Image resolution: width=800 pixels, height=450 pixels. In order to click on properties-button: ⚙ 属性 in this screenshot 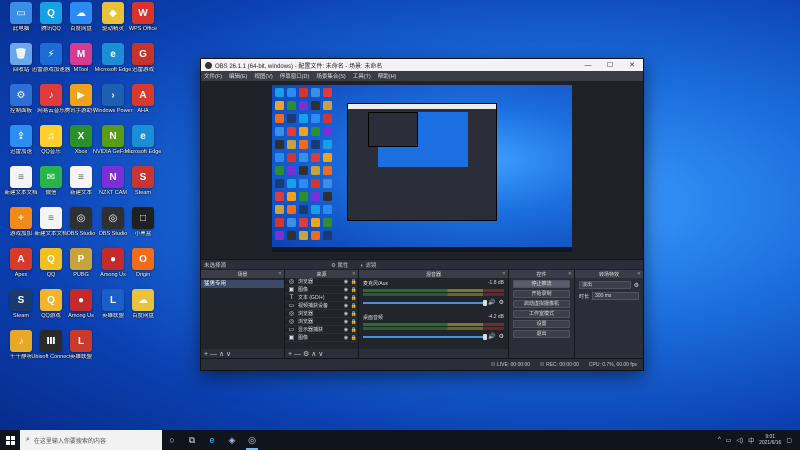, I will do `click(339, 265)`.